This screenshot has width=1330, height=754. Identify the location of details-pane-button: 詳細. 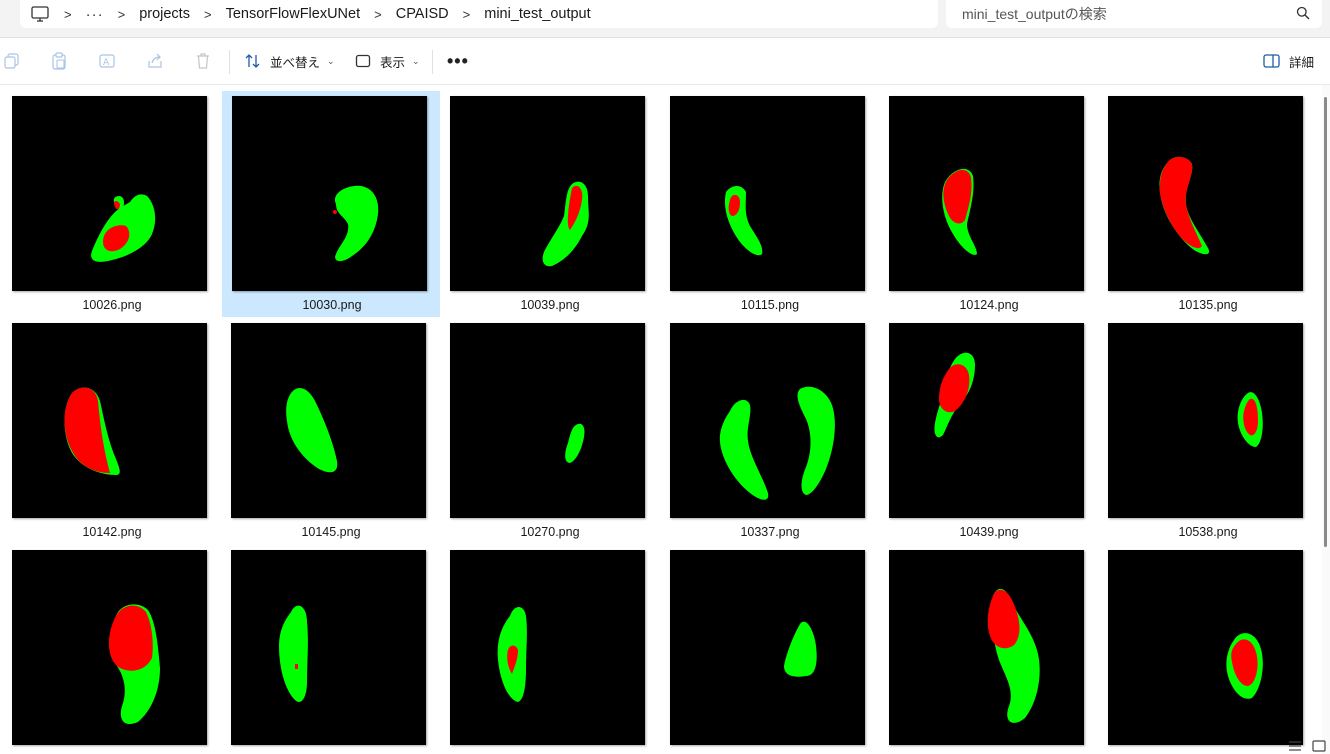
(1288, 61).